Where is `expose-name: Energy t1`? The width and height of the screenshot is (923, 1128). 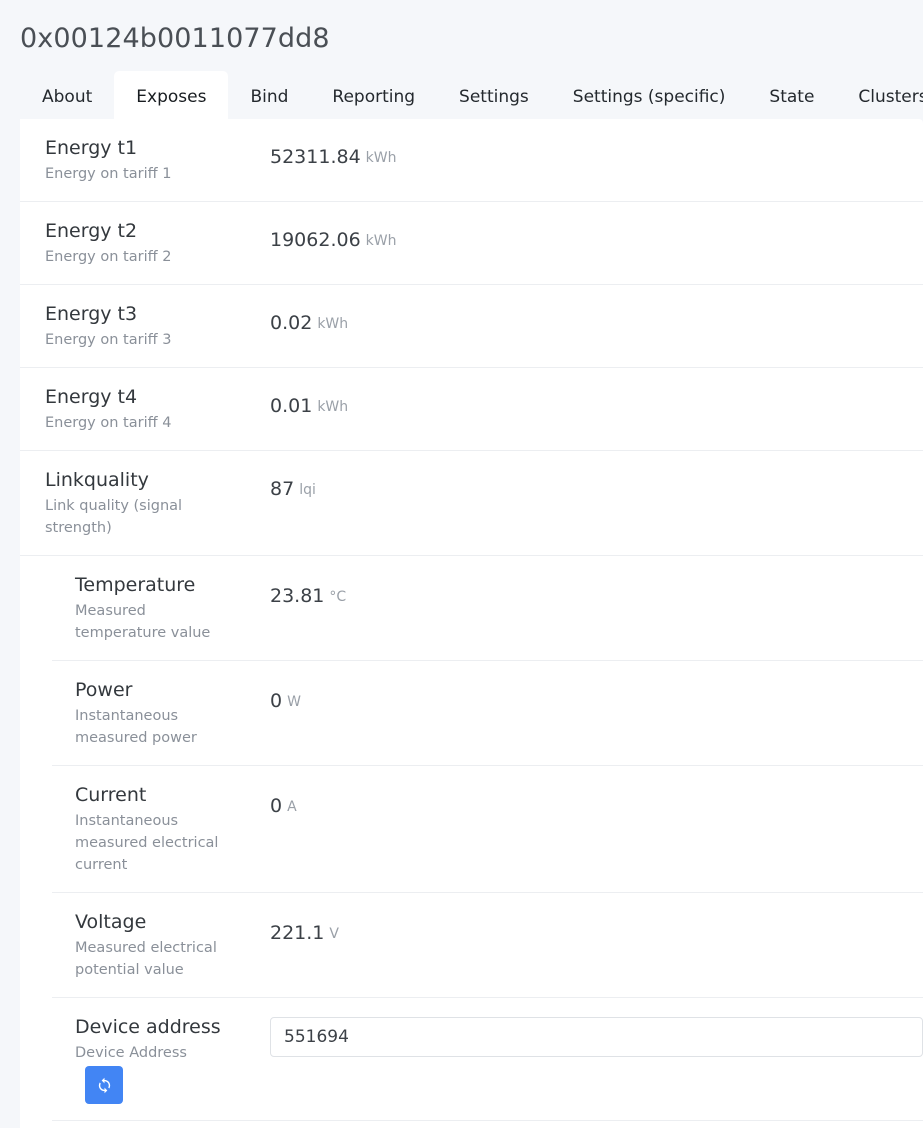 expose-name: Energy t1 is located at coordinates (91, 148).